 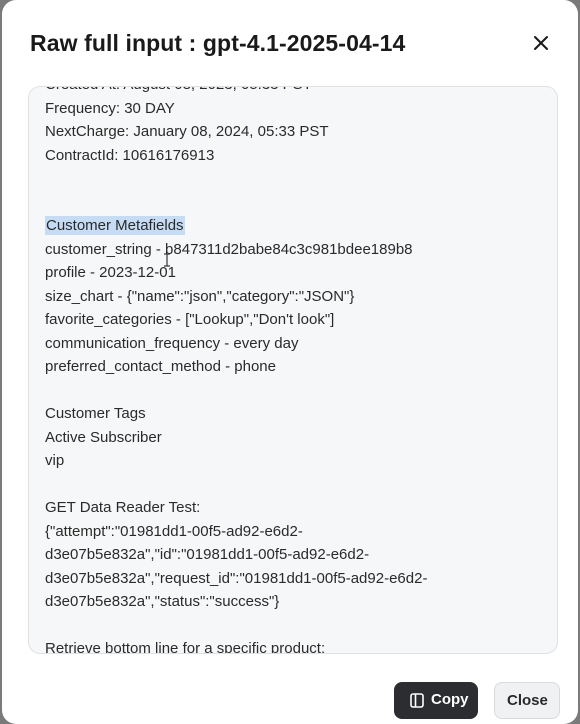 What do you see at coordinates (218, 43) in the screenshot?
I see `modal-title: Raw full input : gpt-4.1-2025-04-14` at bounding box center [218, 43].